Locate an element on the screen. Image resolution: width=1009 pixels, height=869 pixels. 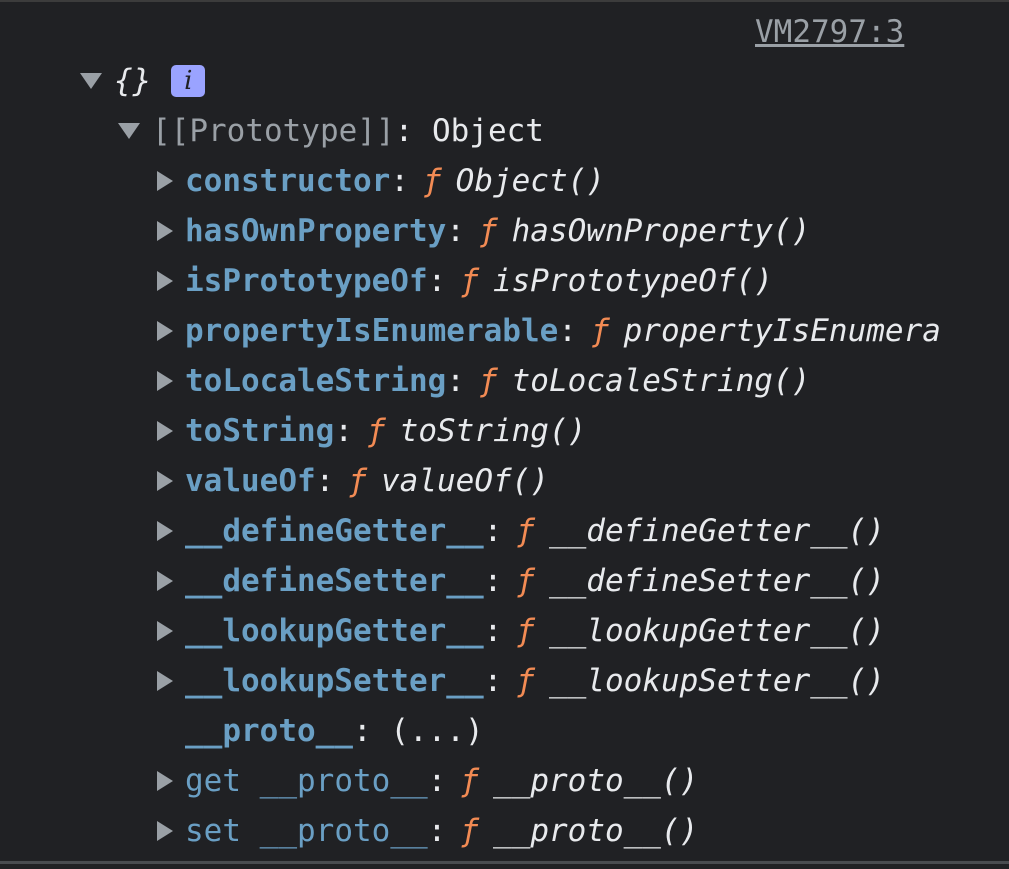
property-key: isPrototypeOf is located at coordinates (306, 281).